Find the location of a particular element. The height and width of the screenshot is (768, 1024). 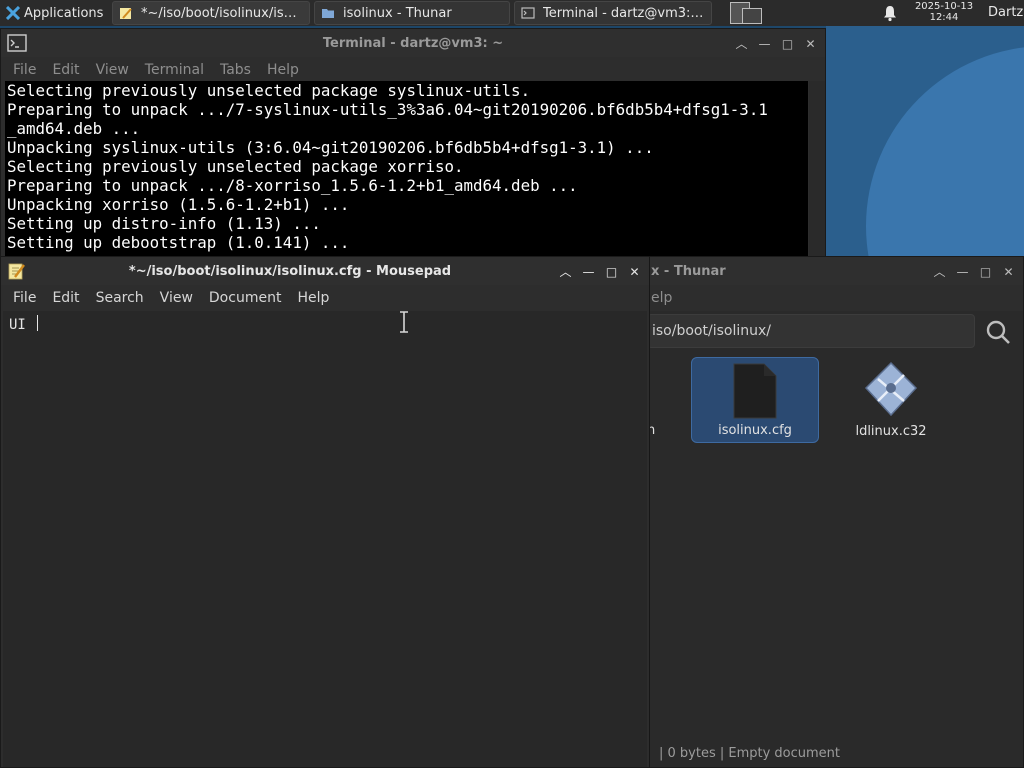

window-title: Terminal - dartz@vm3: ~ is located at coordinates (413, 43).